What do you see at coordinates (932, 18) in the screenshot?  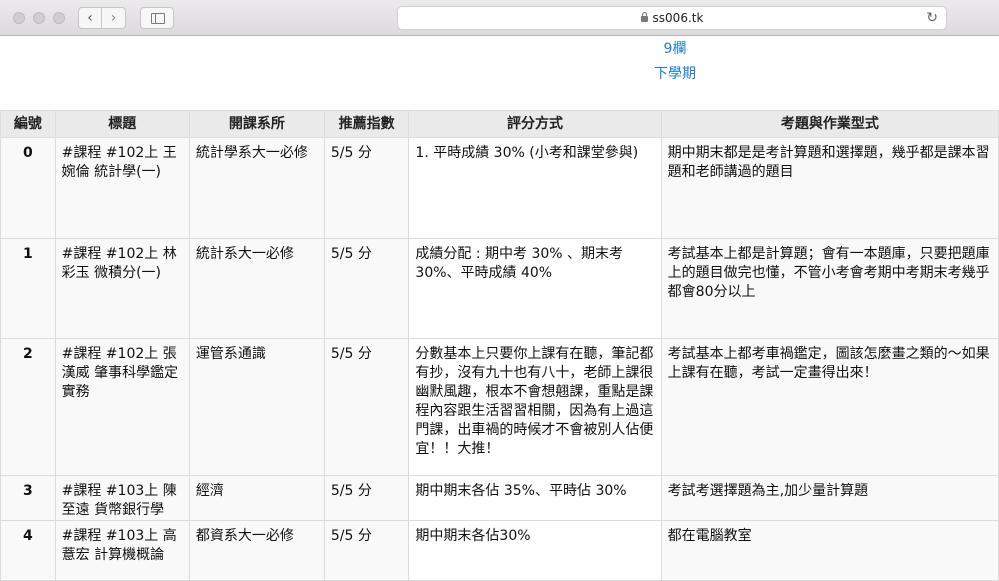 I see `reload-icon: ↻` at bounding box center [932, 18].